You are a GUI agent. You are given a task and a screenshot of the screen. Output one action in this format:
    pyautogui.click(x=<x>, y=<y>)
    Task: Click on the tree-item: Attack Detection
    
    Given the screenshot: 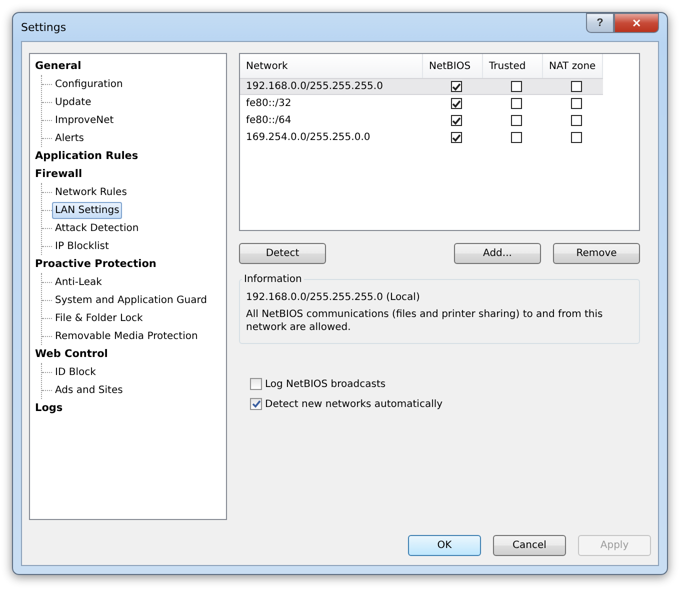 What is the action you would take?
    pyautogui.click(x=97, y=228)
    